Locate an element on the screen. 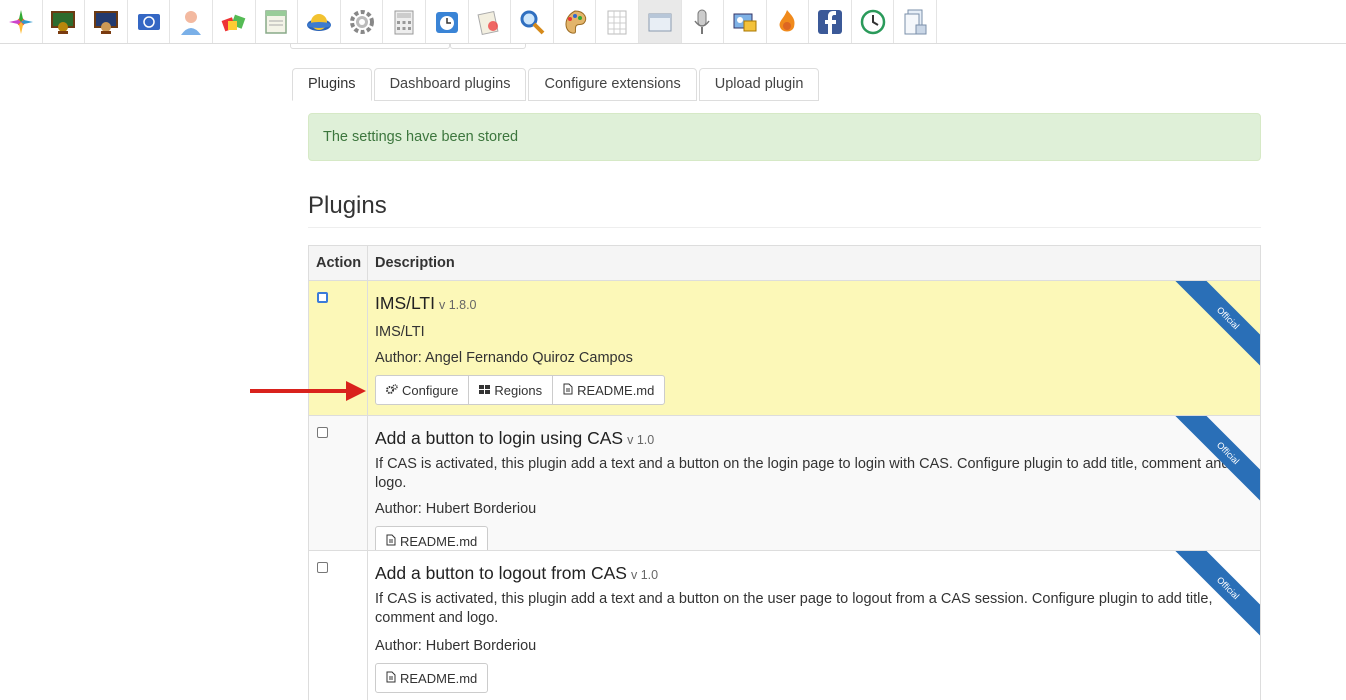 The width and height of the screenshot is (1346, 700). grid-doc-icon is located at coordinates (617, 21).